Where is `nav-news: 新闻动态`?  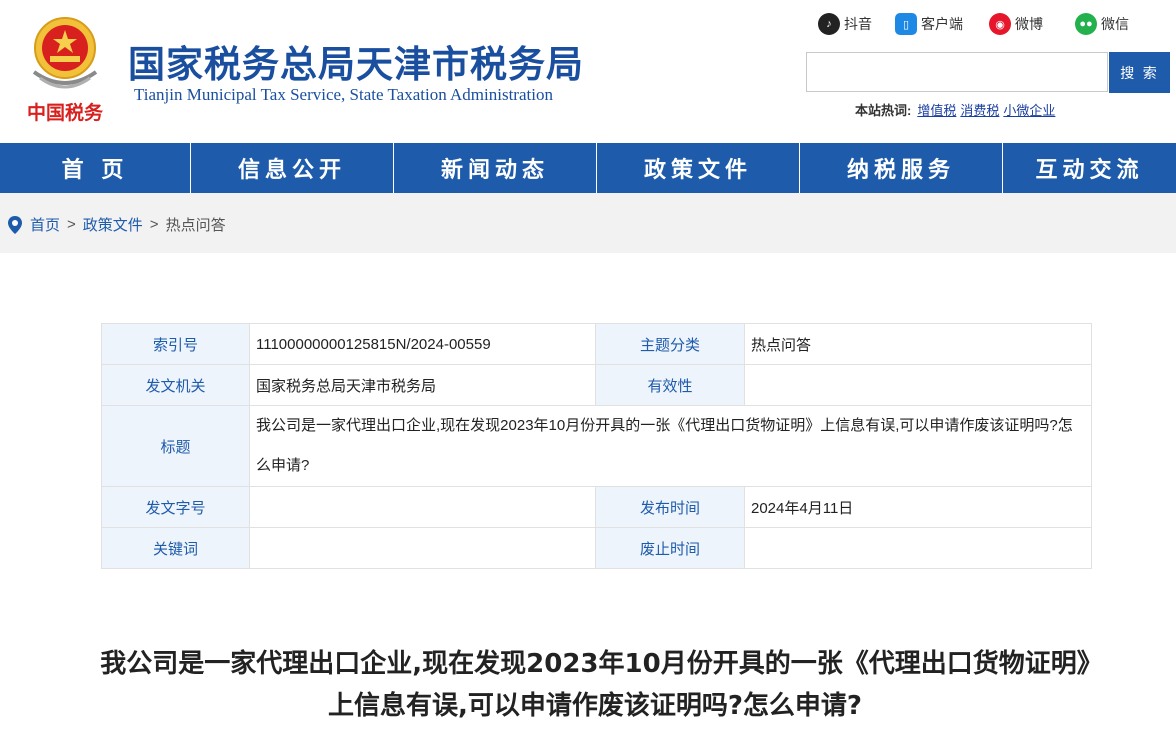 nav-news: 新闻动态 is located at coordinates (495, 168).